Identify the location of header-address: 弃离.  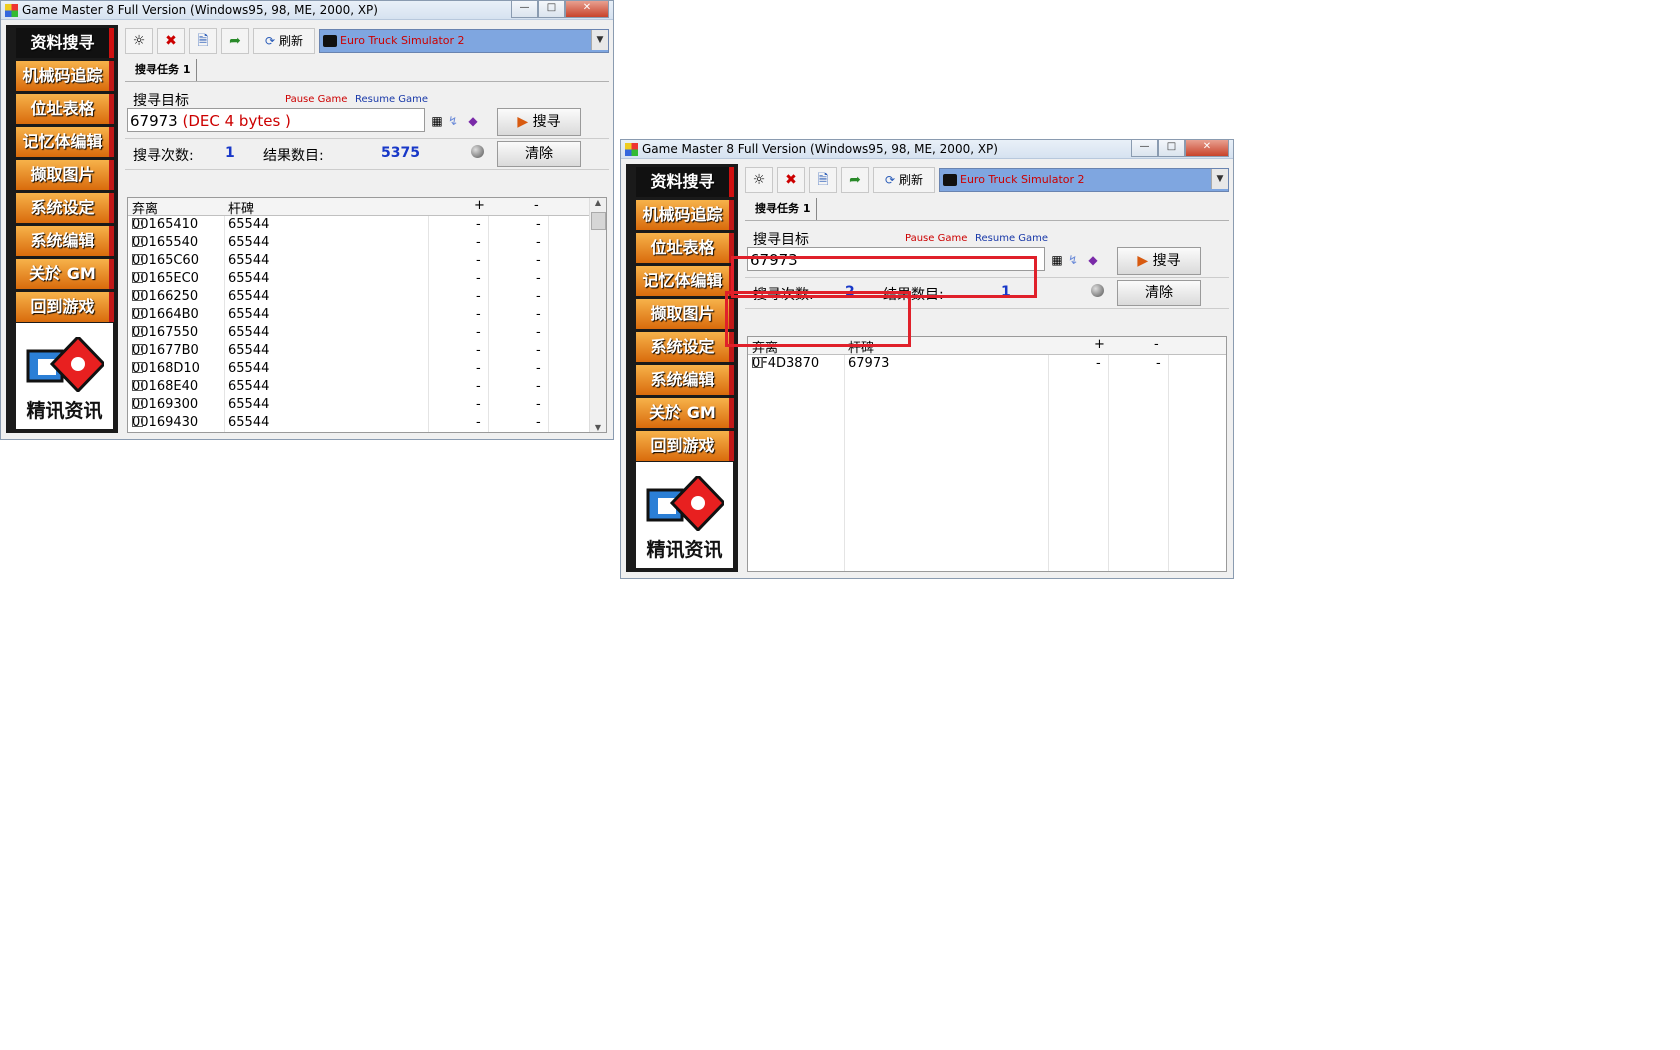
(145, 207).